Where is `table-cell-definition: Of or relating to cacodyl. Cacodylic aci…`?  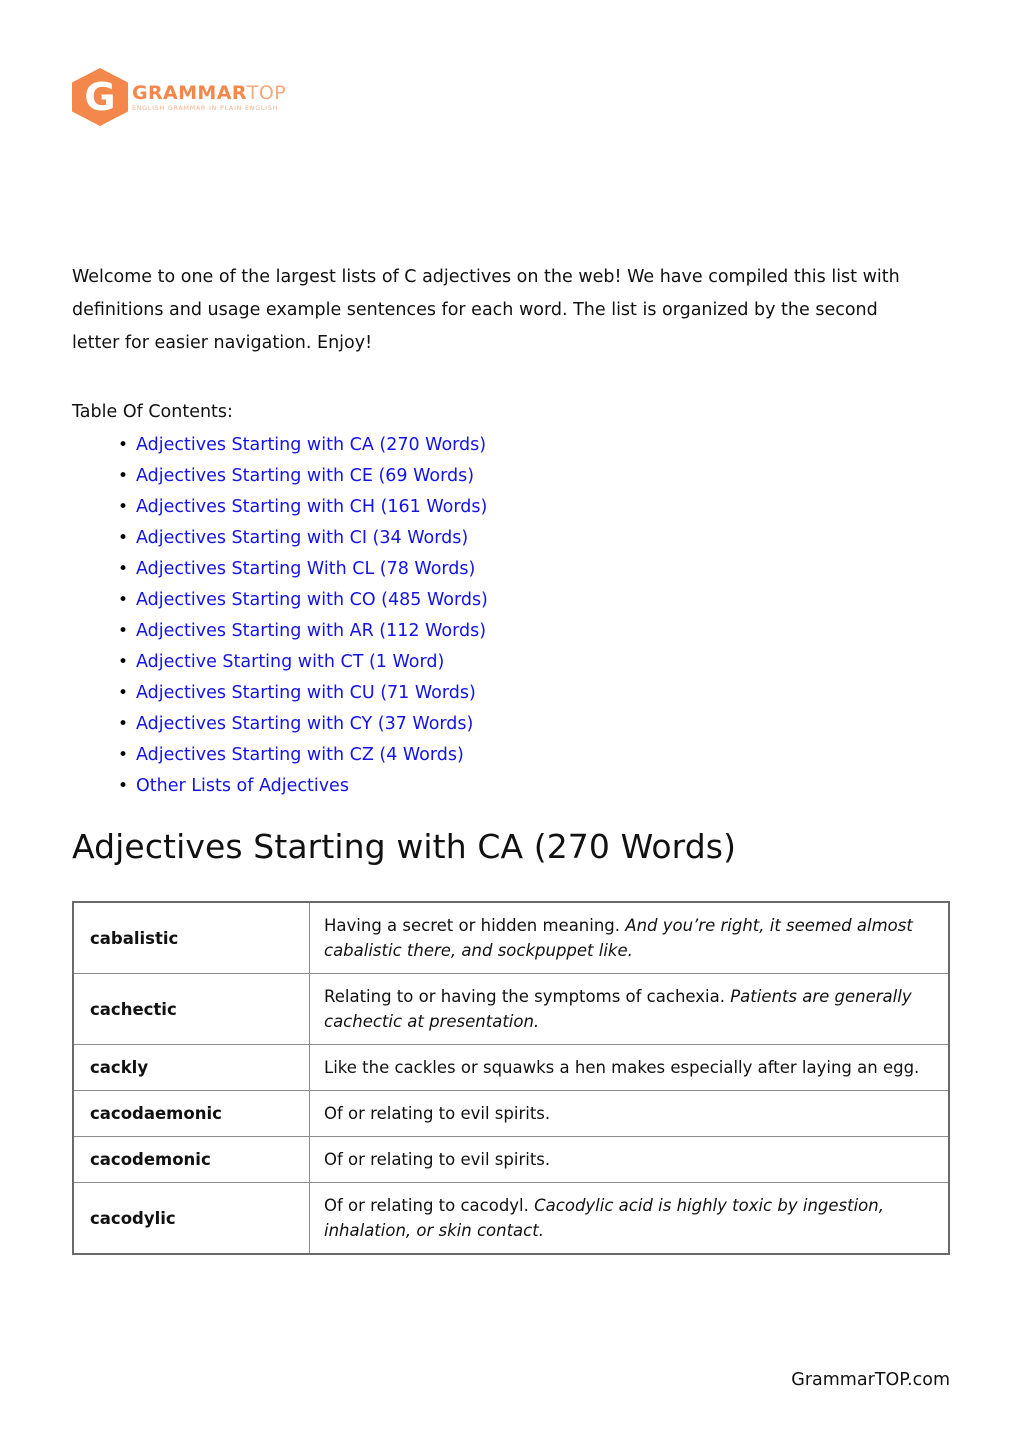
table-cell-definition: Of or relating to cacodyl. Cacodylic aci… is located at coordinates (629, 1218).